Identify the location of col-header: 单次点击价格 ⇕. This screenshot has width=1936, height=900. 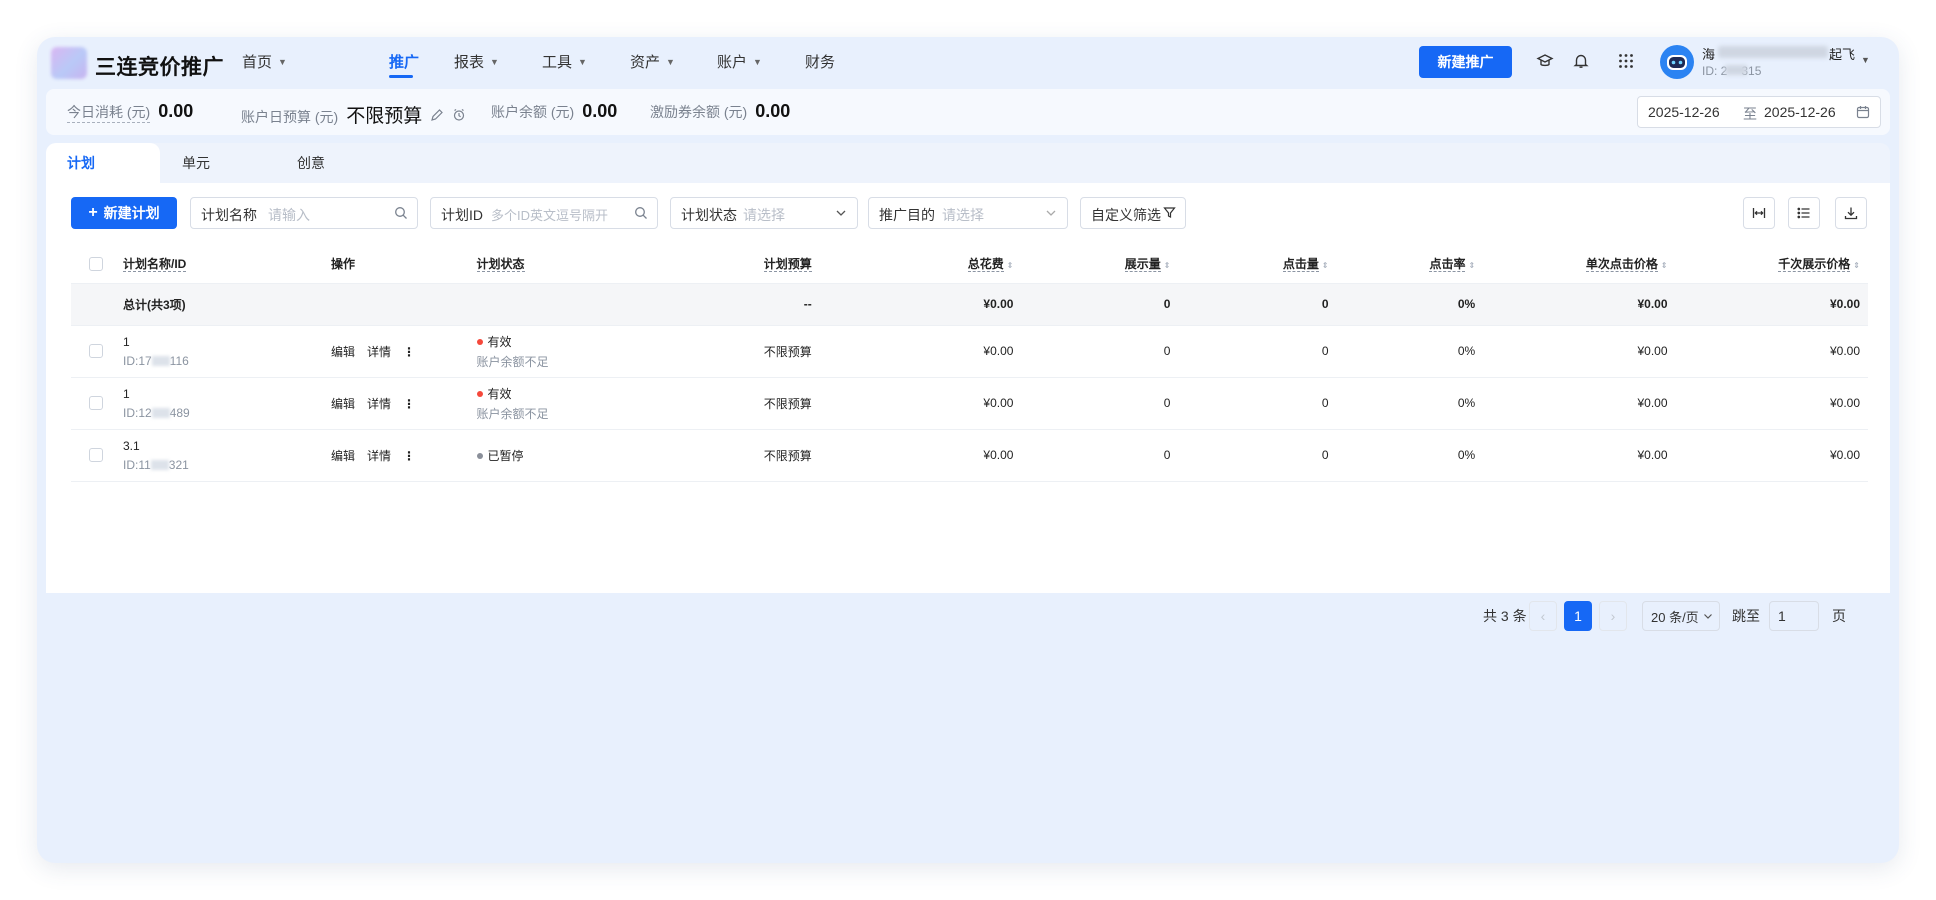
(1579, 264).